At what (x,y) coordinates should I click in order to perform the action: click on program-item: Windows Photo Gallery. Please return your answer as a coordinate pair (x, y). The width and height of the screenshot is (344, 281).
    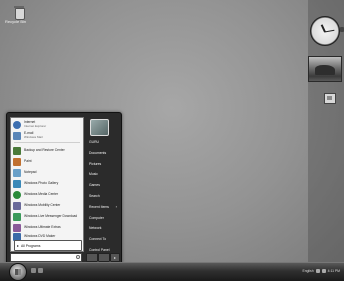
    Looking at the image, I should click on (47, 183).